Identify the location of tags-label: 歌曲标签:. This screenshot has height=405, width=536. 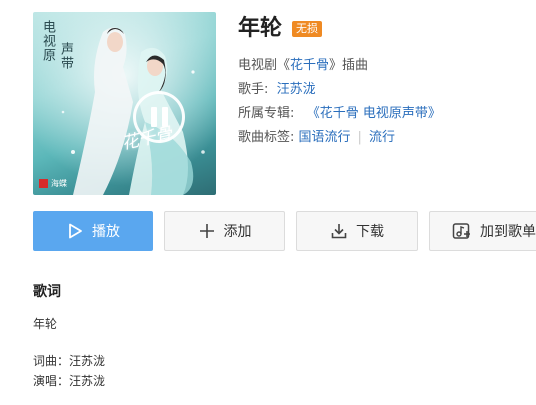
(266, 137).